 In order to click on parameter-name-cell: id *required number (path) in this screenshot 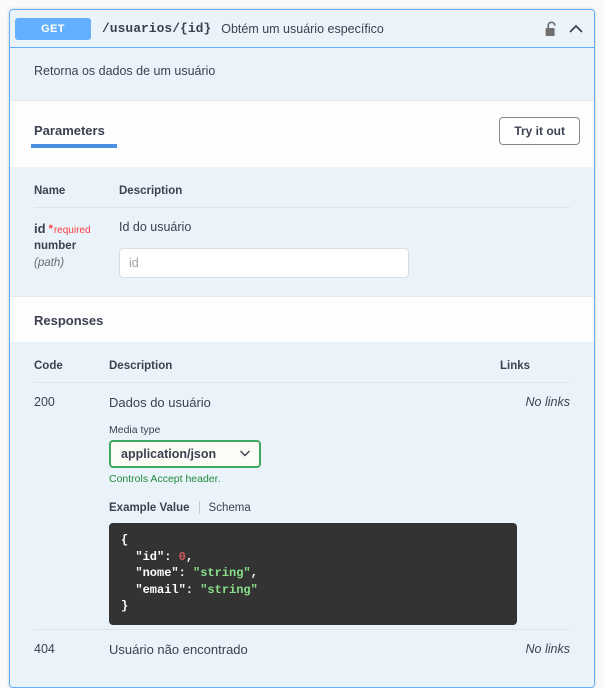, I will do `click(76, 245)`.